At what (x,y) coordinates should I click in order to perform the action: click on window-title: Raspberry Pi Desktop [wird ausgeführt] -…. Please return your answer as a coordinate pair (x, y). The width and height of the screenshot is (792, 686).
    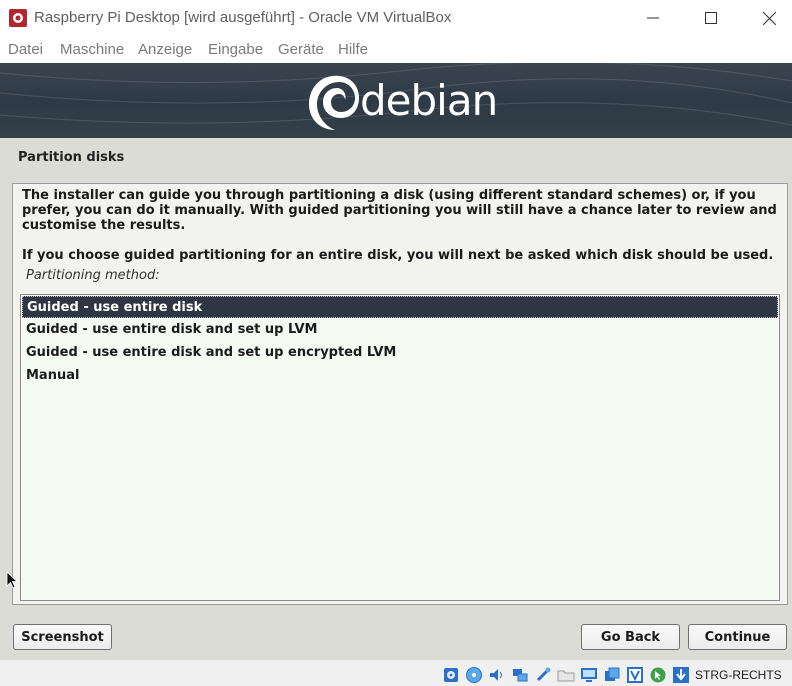
    Looking at the image, I should click on (243, 17).